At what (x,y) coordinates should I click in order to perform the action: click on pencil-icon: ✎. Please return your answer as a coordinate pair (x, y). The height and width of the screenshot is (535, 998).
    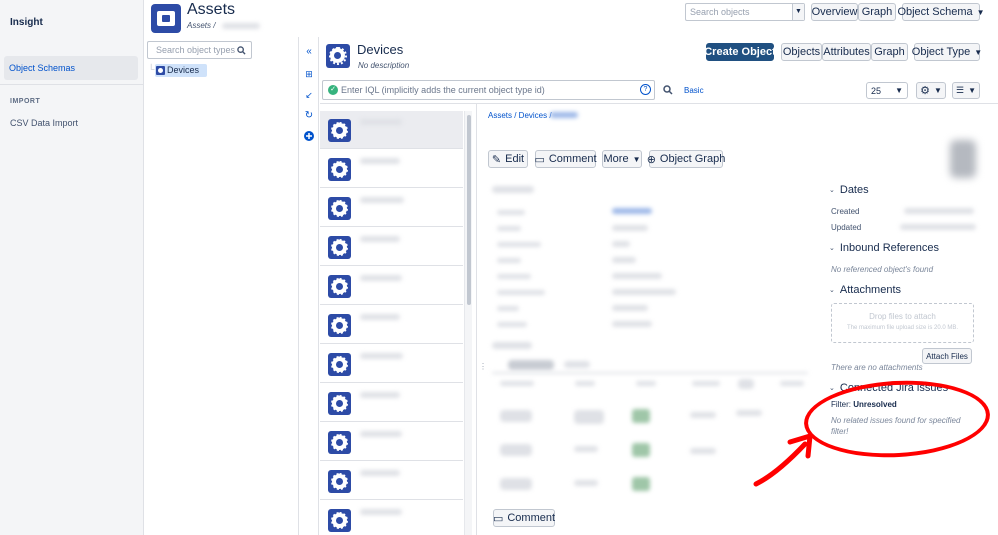
    Looking at the image, I should click on (496, 159).